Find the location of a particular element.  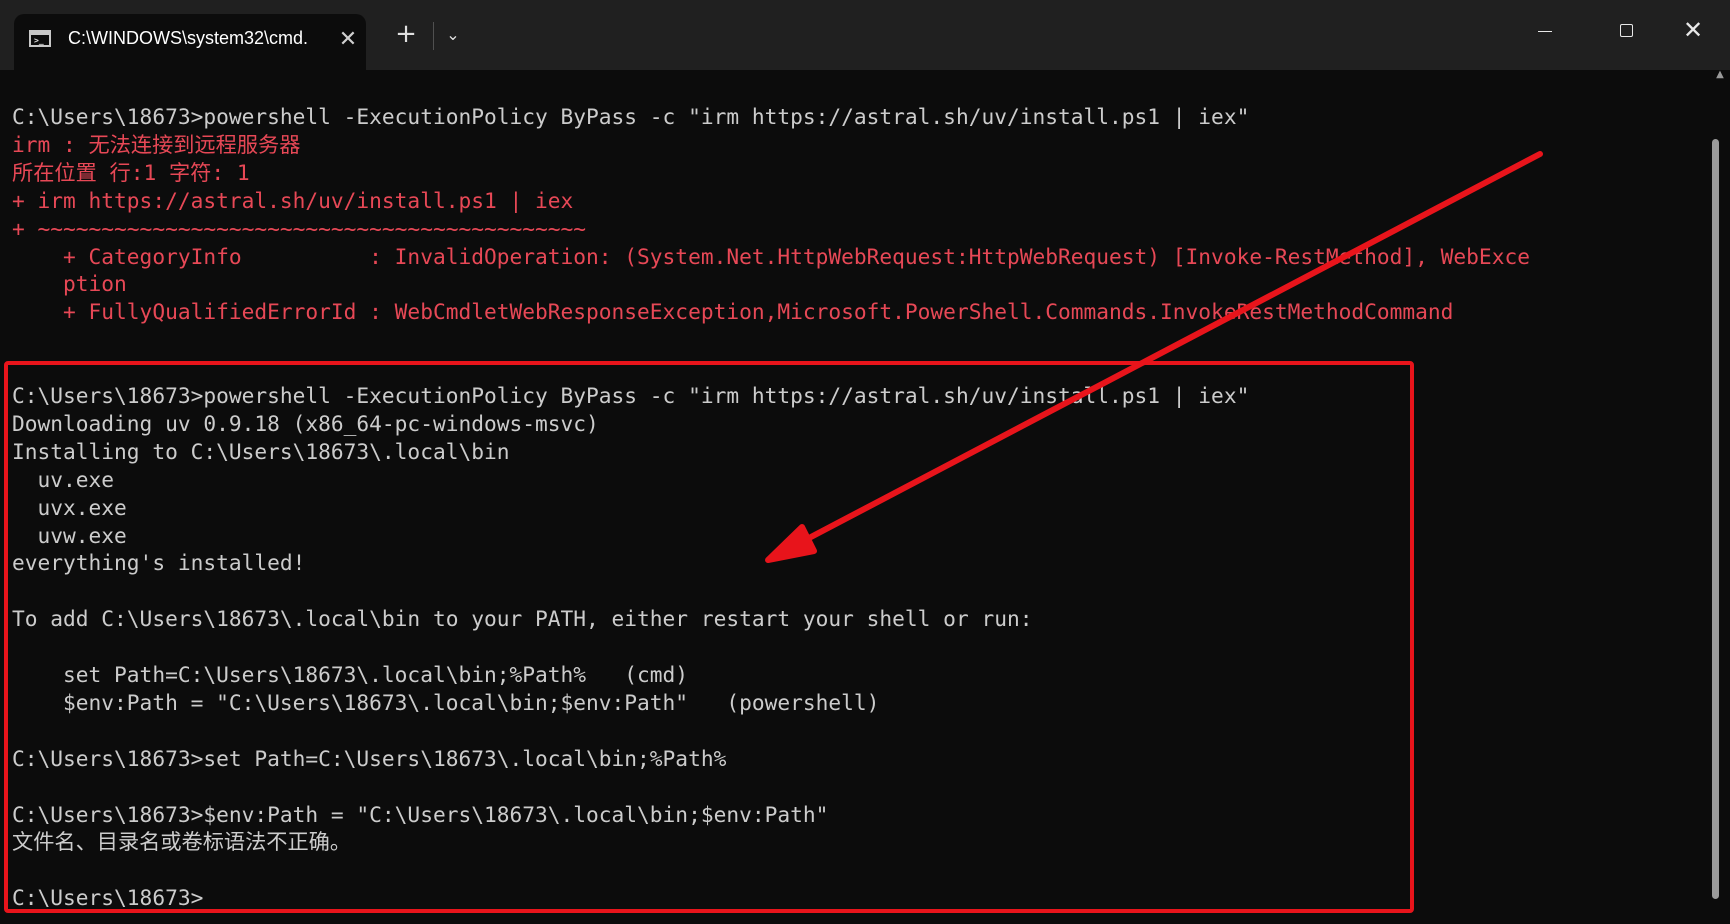

terminal-line: 所在位置 行:1 字符: 1 is located at coordinates (131, 172).